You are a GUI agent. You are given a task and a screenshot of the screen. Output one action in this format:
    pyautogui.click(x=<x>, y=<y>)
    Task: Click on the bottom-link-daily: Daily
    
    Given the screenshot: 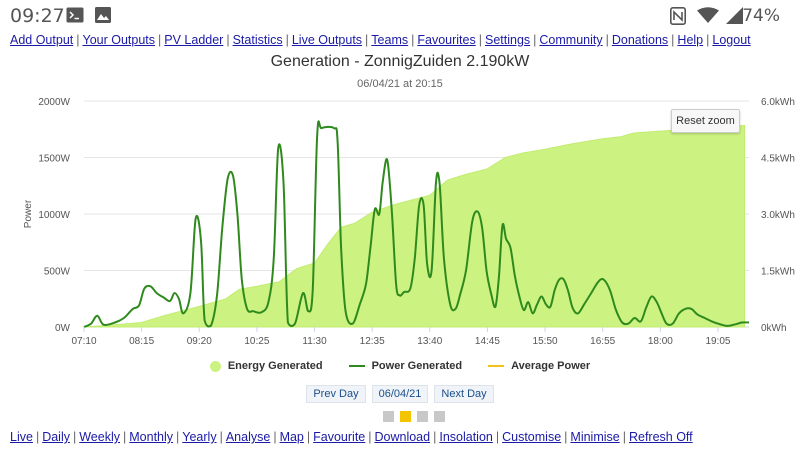 What is the action you would take?
    pyautogui.click(x=56, y=437)
    